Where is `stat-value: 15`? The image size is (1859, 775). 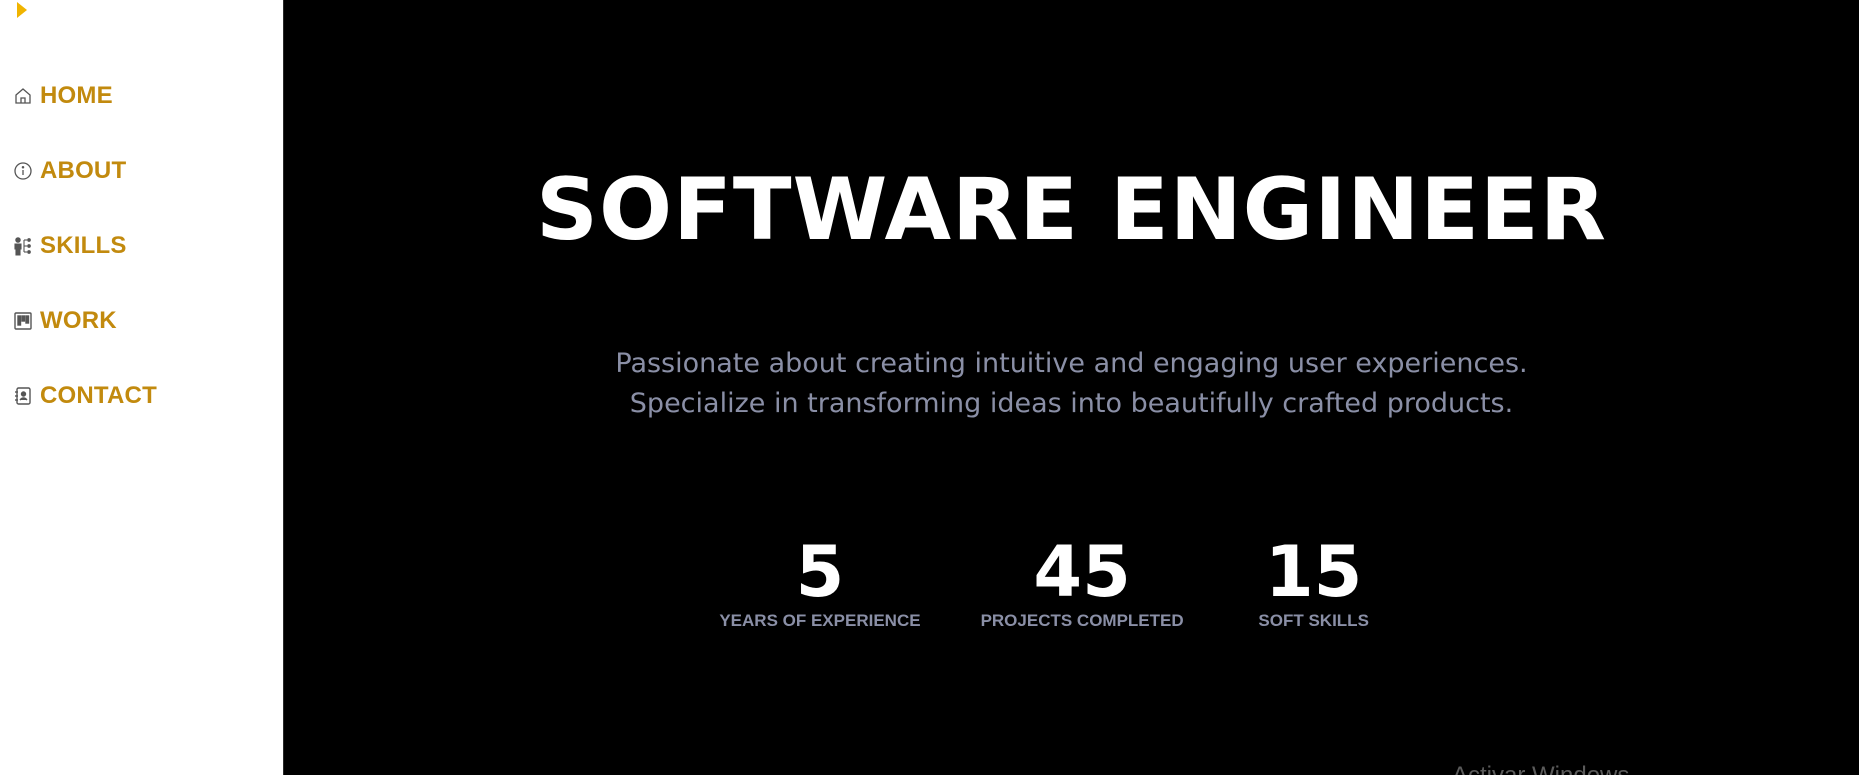
stat-value: 15 is located at coordinates (1313, 572).